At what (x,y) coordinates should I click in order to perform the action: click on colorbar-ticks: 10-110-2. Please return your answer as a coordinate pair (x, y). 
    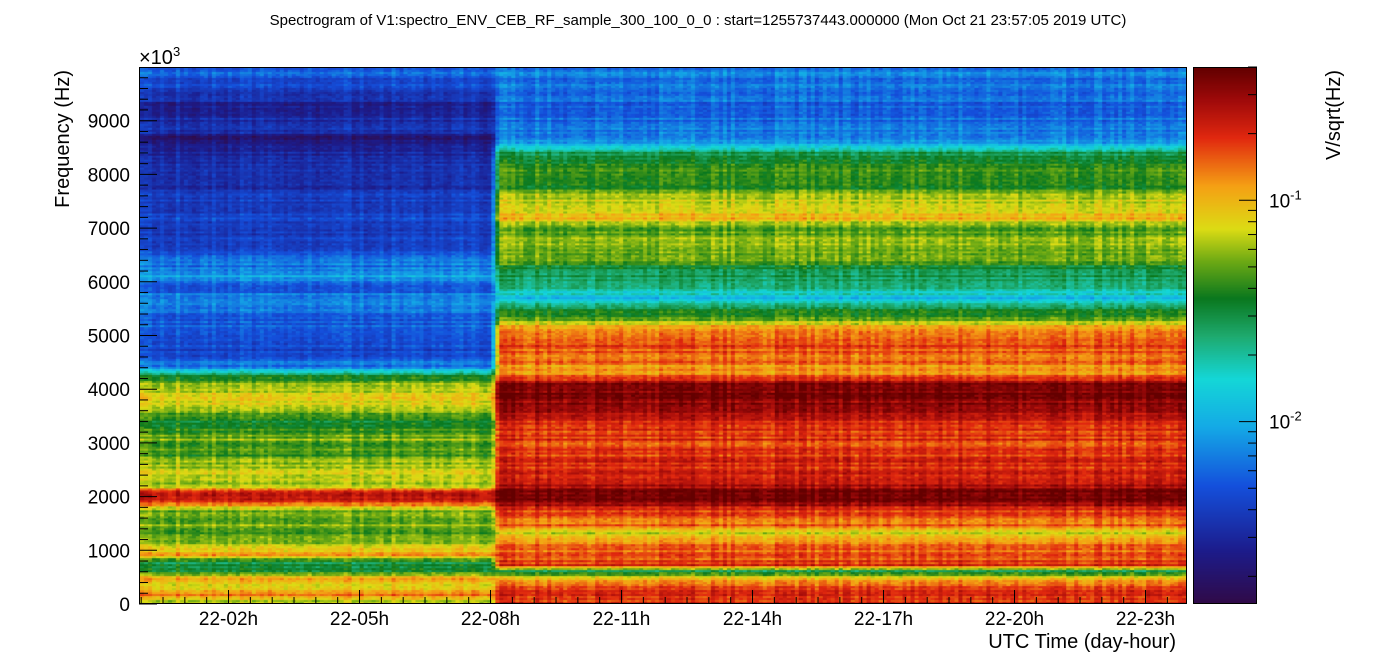
    Looking at the image, I should click on (1270, 321).